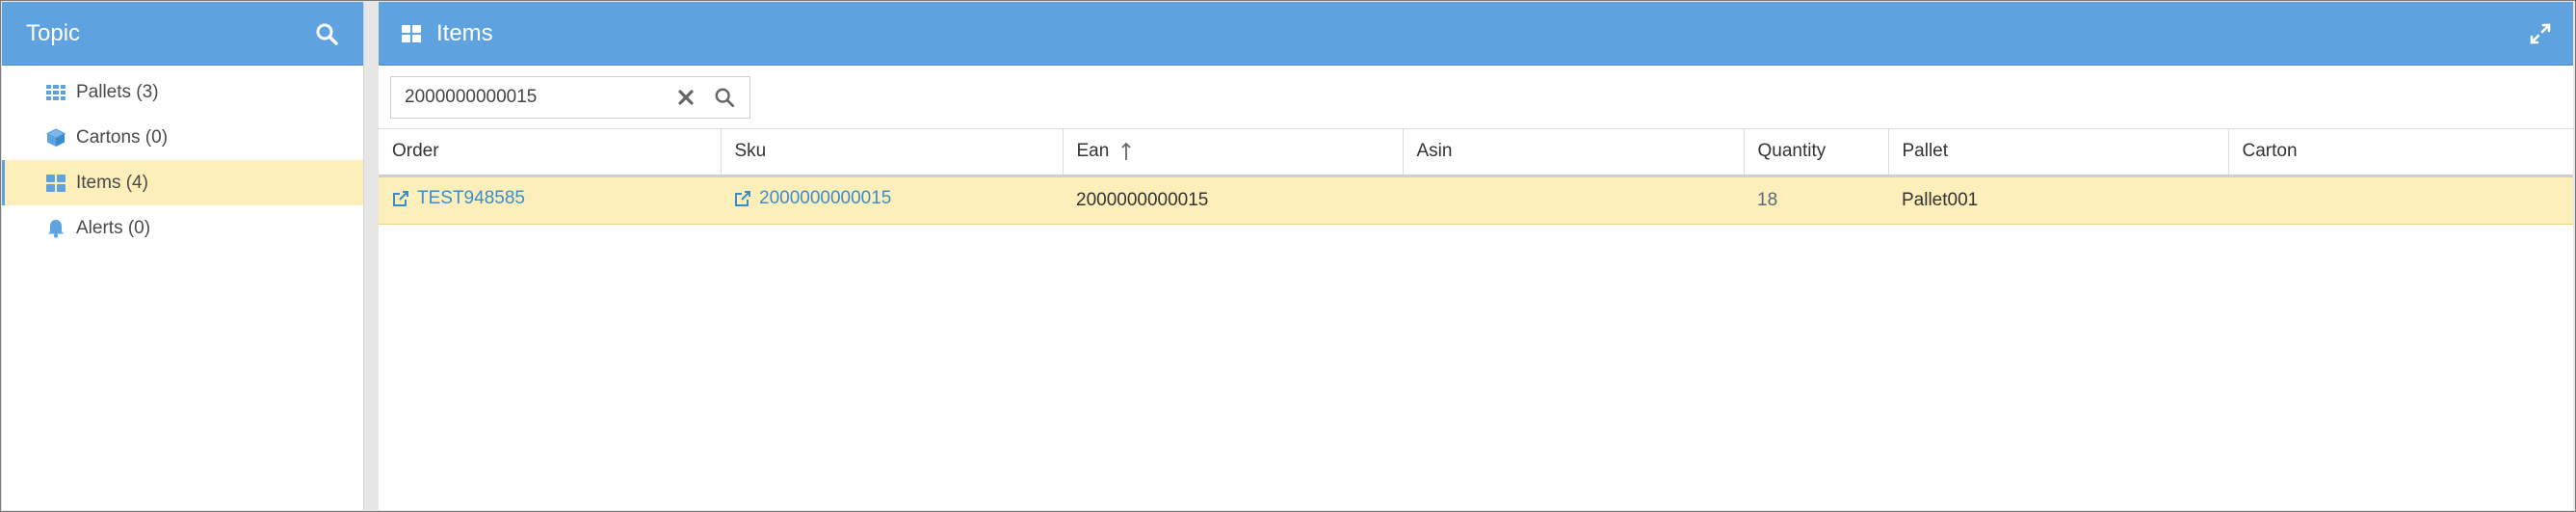 The height and width of the screenshot is (512, 2576). What do you see at coordinates (826, 197) in the screenshot?
I see `sku-link-label: 2000000000015` at bounding box center [826, 197].